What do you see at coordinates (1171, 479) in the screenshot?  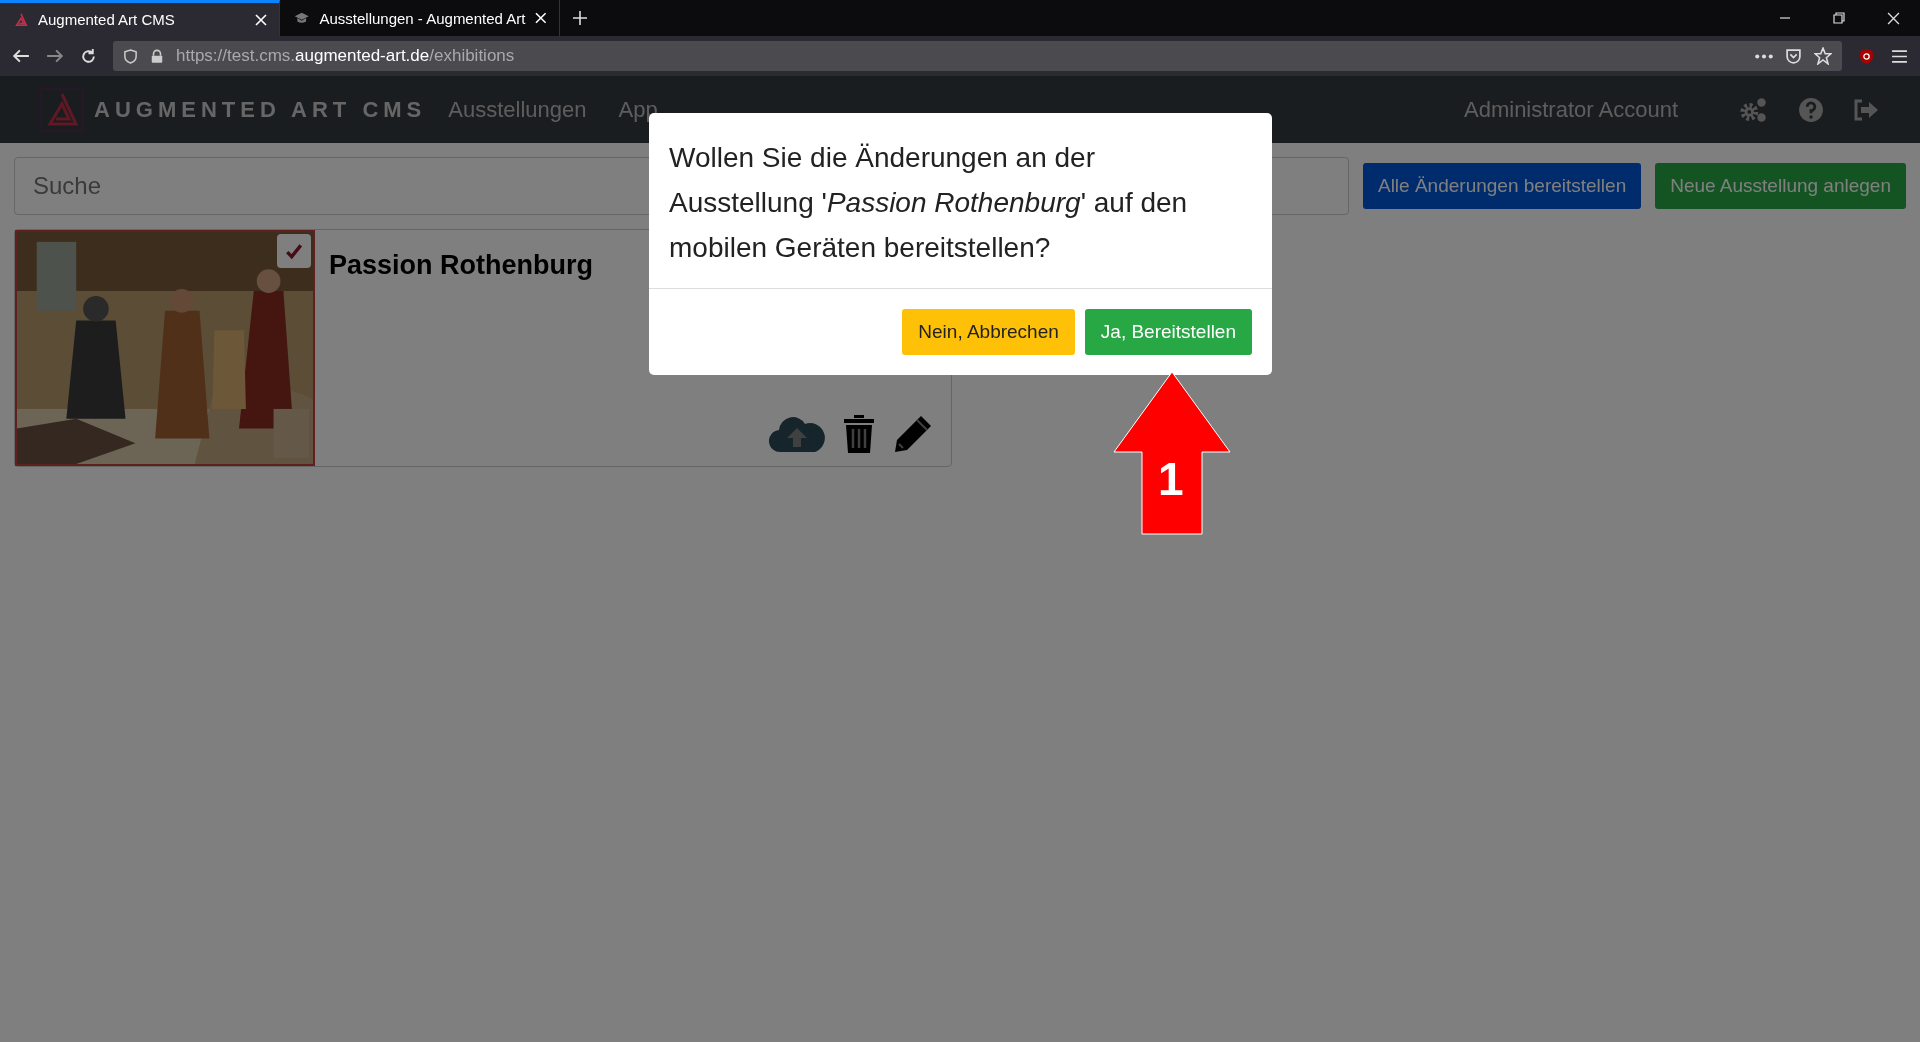 I see `annotation-number: 1` at bounding box center [1171, 479].